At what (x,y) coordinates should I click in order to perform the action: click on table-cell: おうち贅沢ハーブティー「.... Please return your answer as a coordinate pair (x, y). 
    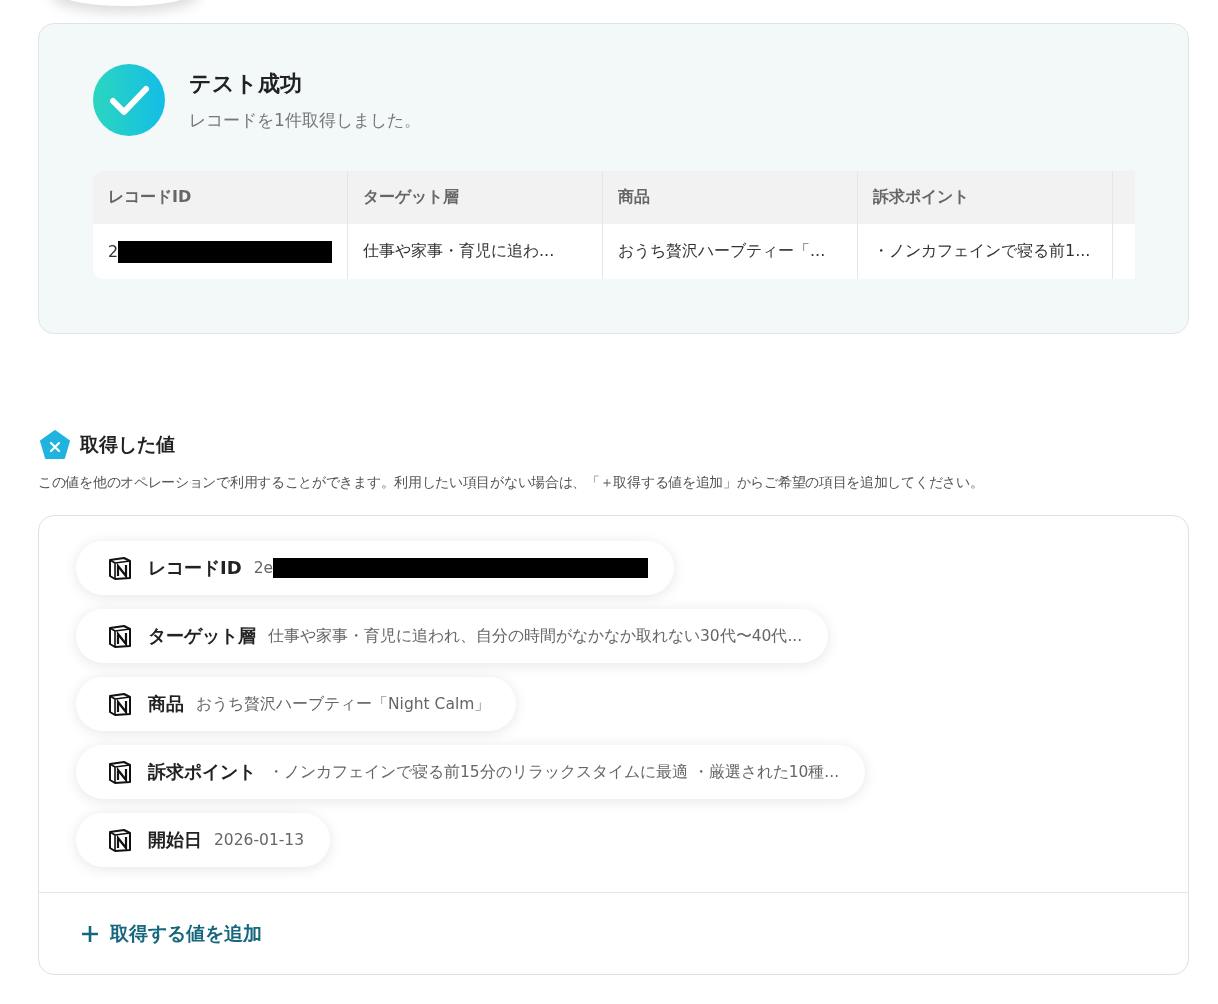
    Looking at the image, I should click on (722, 251).